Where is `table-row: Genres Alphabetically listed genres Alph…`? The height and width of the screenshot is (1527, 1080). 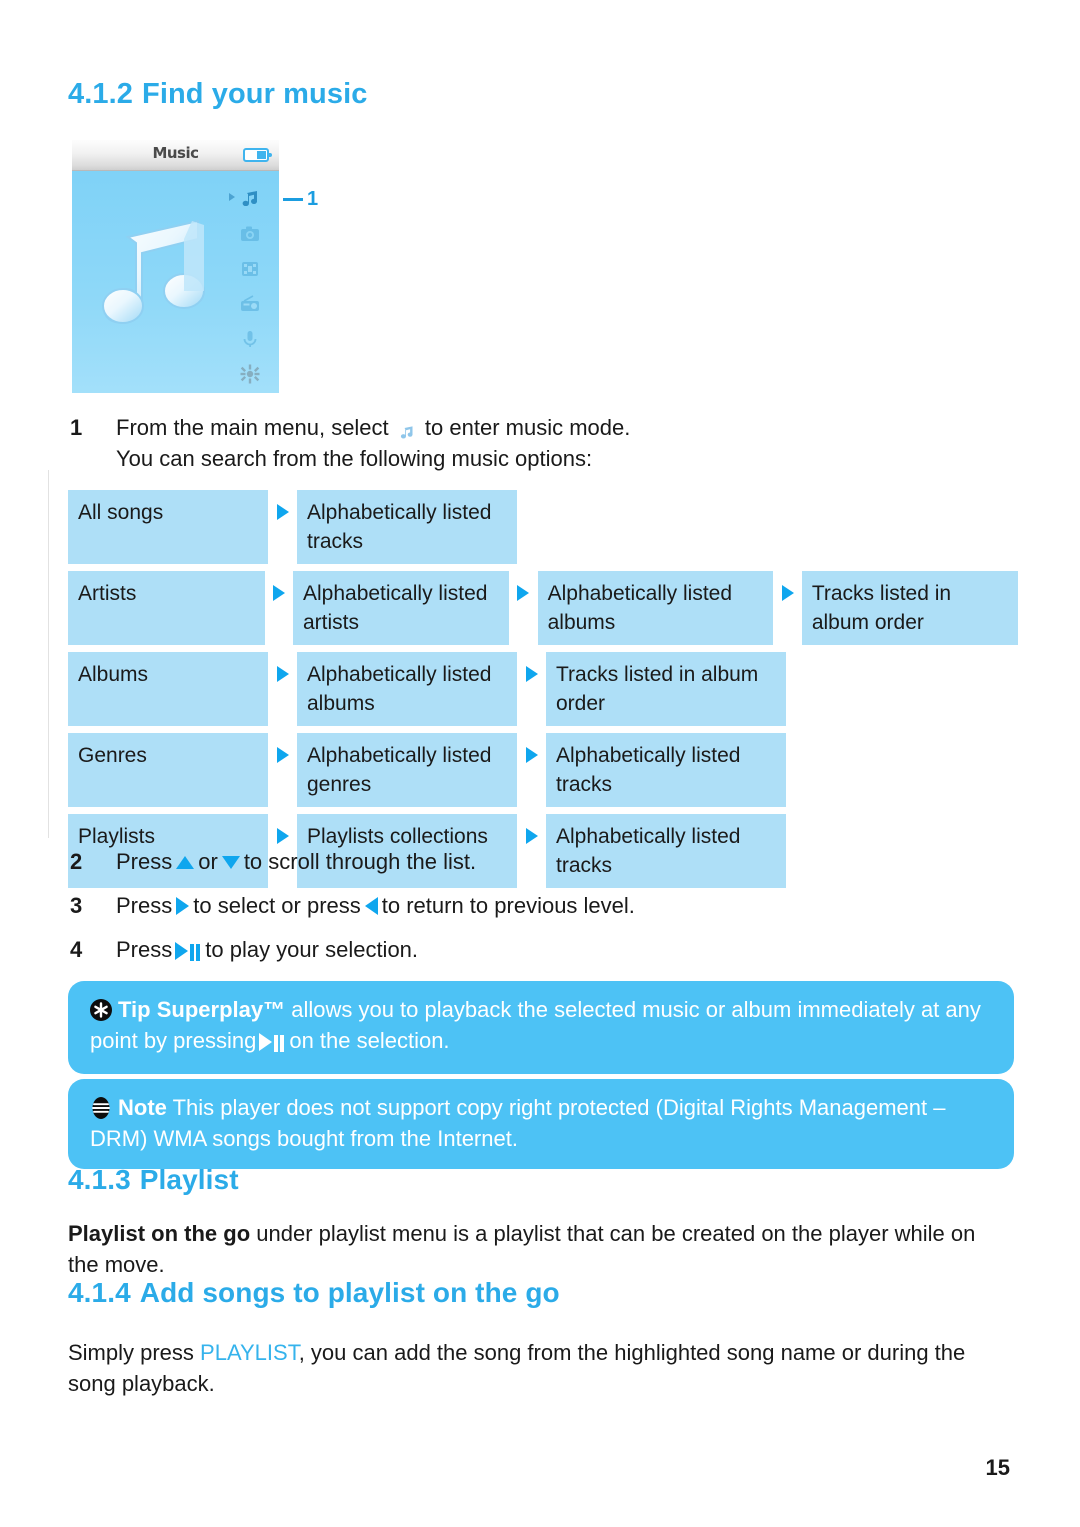
table-row: Genres Alphabetically listed genres Alph… is located at coordinates (543, 770).